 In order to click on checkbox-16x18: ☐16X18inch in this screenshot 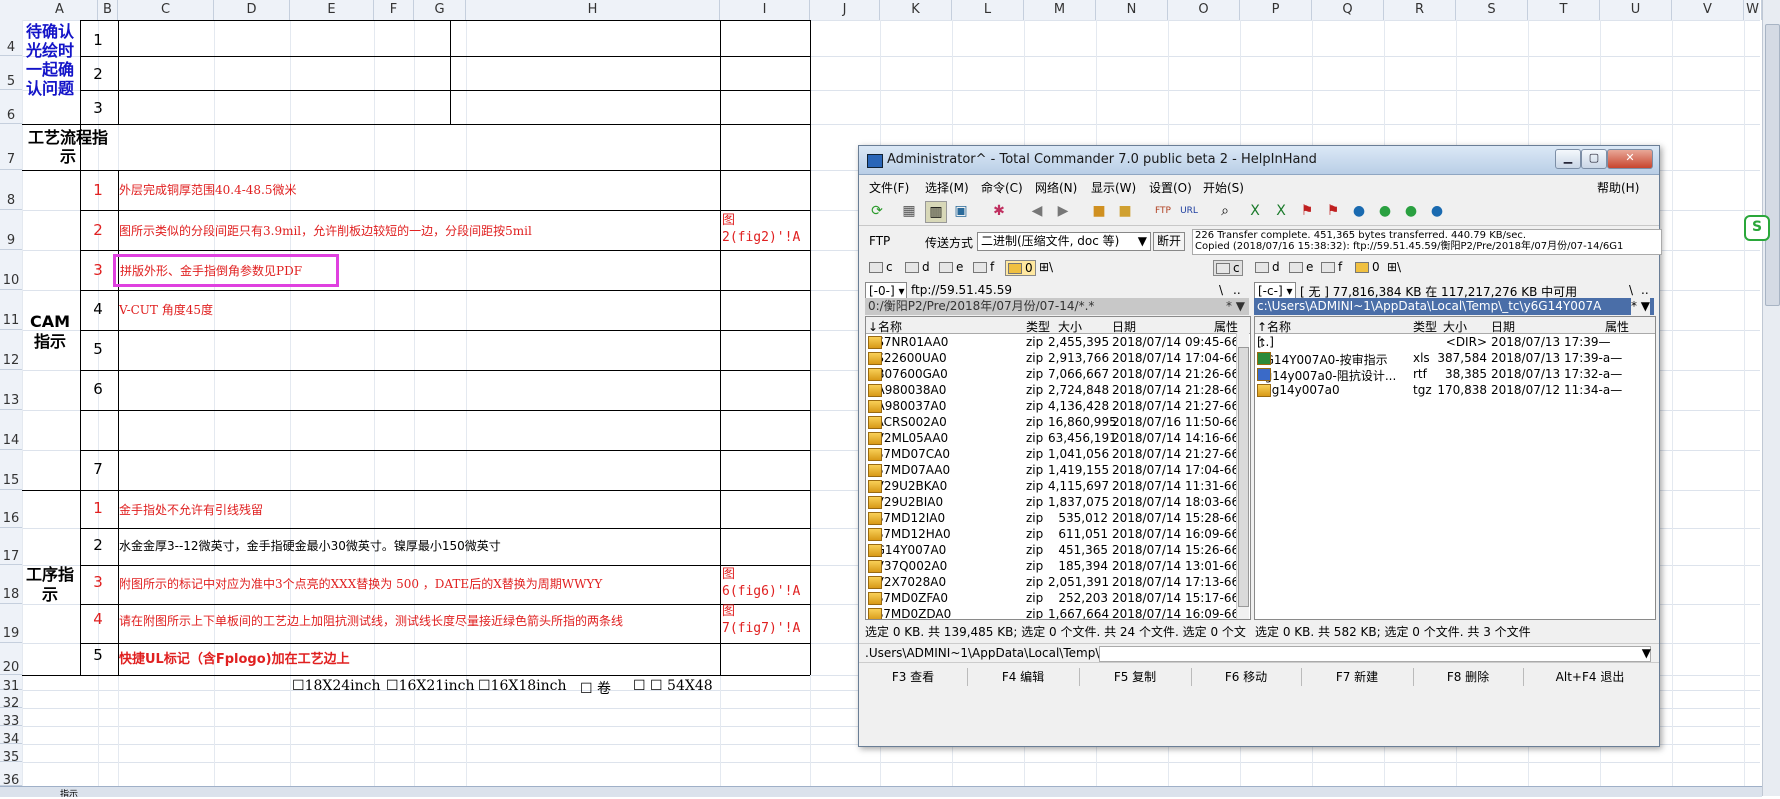, I will do `click(522, 686)`.